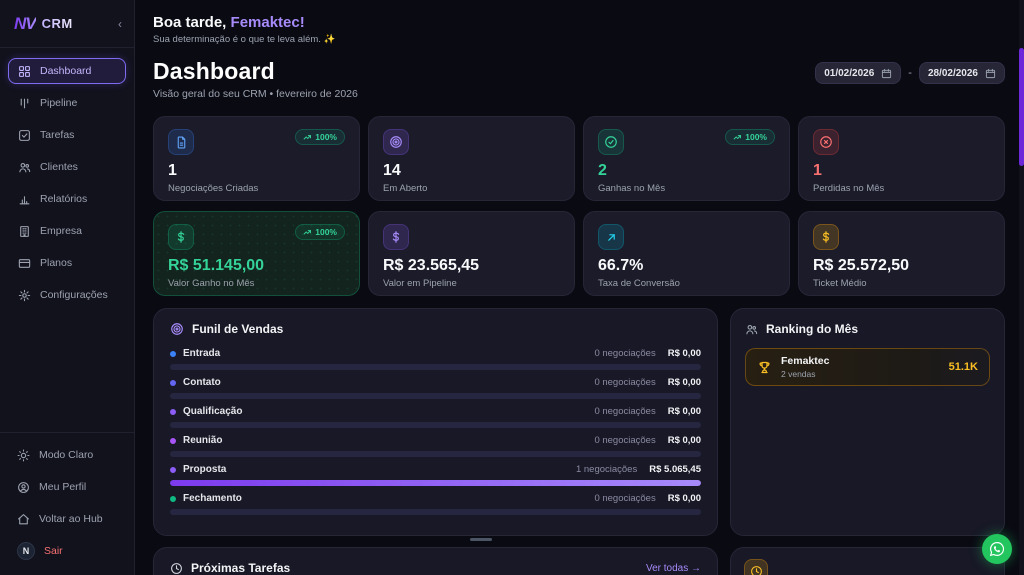 This screenshot has width=1024, height=575. Describe the element at coordinates (435, 475) in the screenshot. I see `funnel-stage-proposta: Proposta 1 negociações R$ 5.065,45` at that location.